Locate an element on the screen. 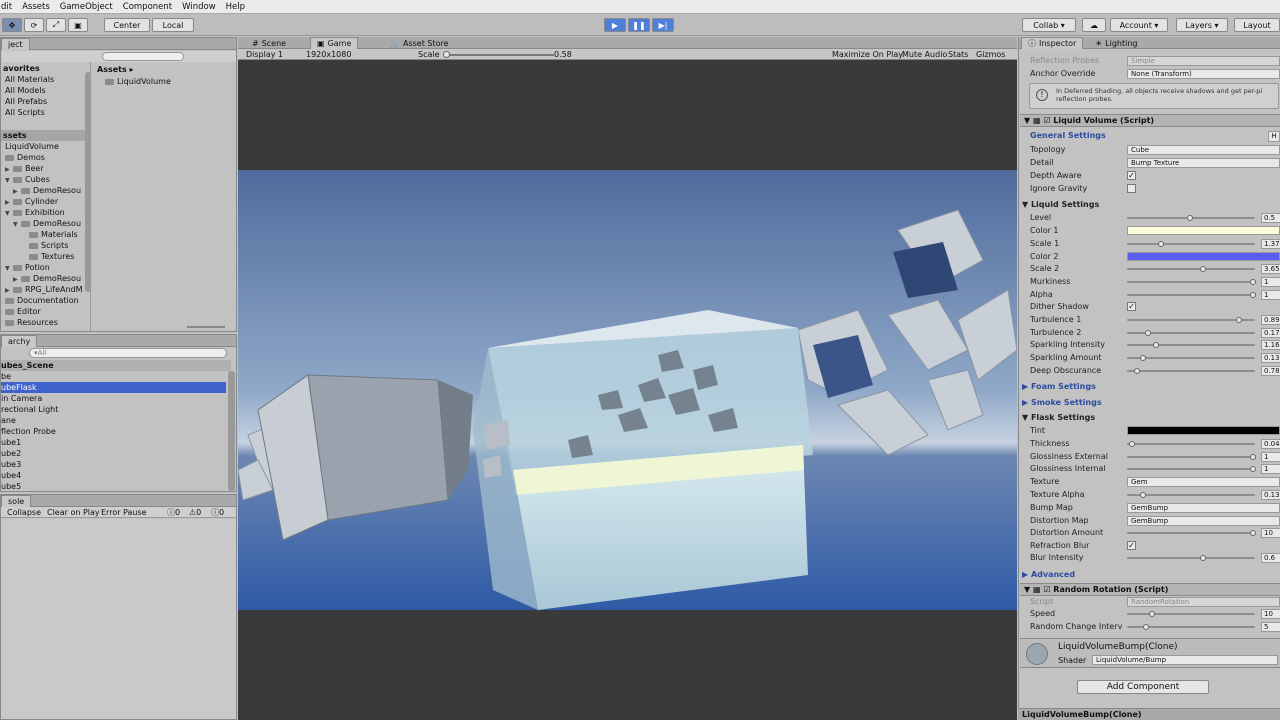 This screenshot has width=1280, height=720. murkiness-value: 1 is located at coordinates (1270, 282).